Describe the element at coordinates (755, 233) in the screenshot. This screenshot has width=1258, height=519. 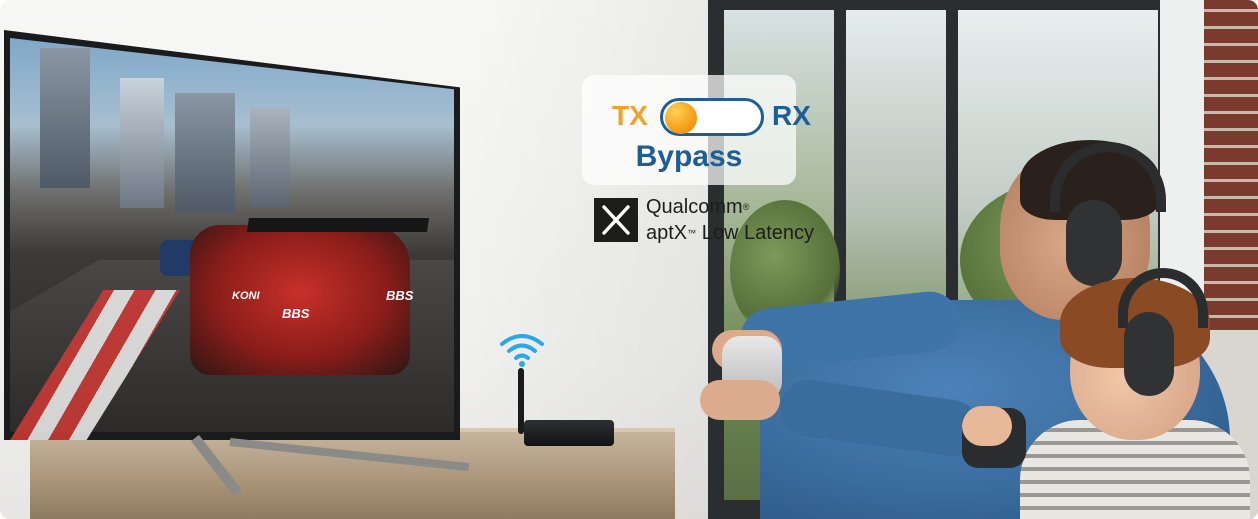
I see `low-latency-label: Low Latency` at that location.